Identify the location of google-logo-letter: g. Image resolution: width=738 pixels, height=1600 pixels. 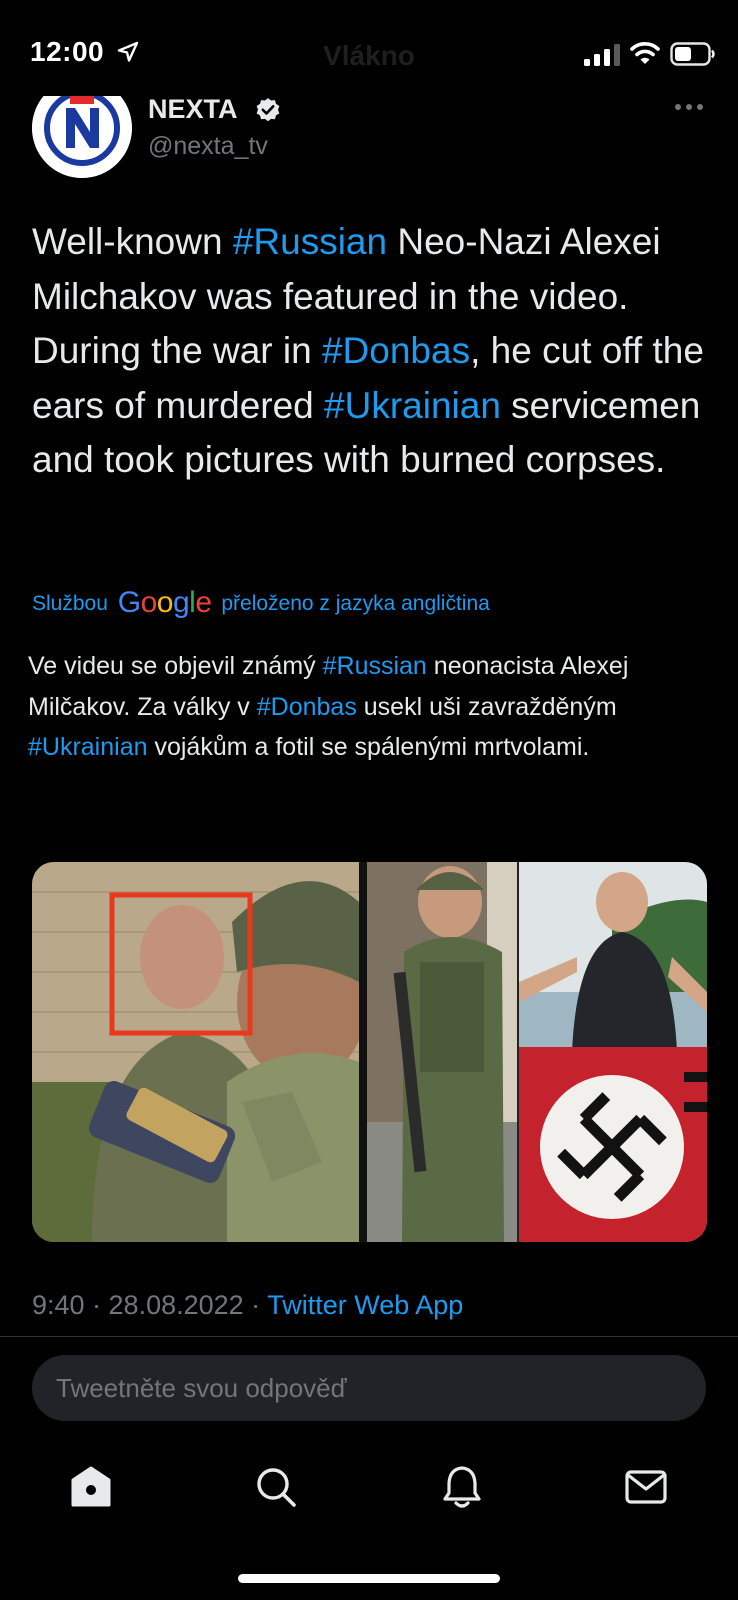
(181, 602).